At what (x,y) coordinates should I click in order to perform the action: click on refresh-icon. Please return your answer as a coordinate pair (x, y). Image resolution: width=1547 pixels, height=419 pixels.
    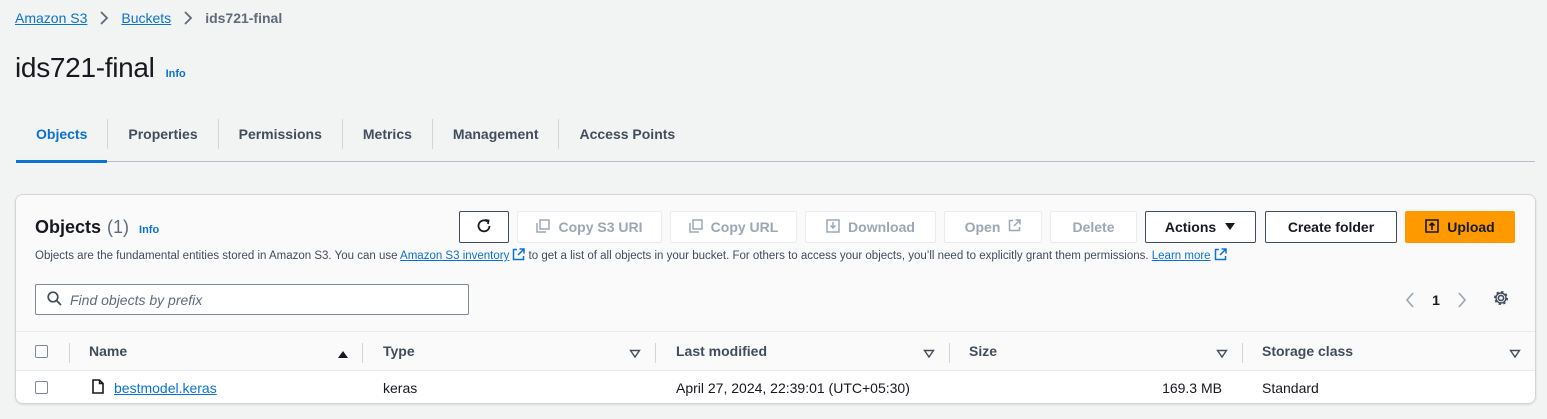
    Looking at the image, I should click on (484, 227).